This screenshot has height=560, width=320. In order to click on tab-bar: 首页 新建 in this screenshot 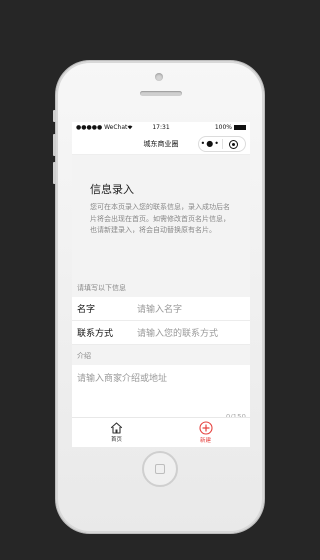, I will do `click(161, 432)`.